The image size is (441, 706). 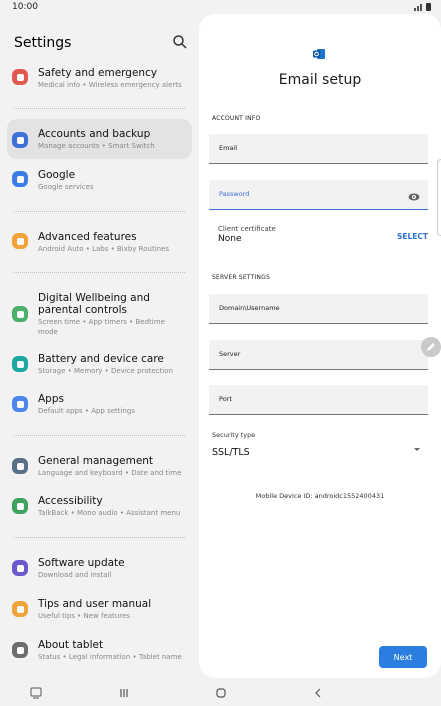 I want to click on device-id: Mobile Device ID: androidc1552400431, so click(x=320, y=496).